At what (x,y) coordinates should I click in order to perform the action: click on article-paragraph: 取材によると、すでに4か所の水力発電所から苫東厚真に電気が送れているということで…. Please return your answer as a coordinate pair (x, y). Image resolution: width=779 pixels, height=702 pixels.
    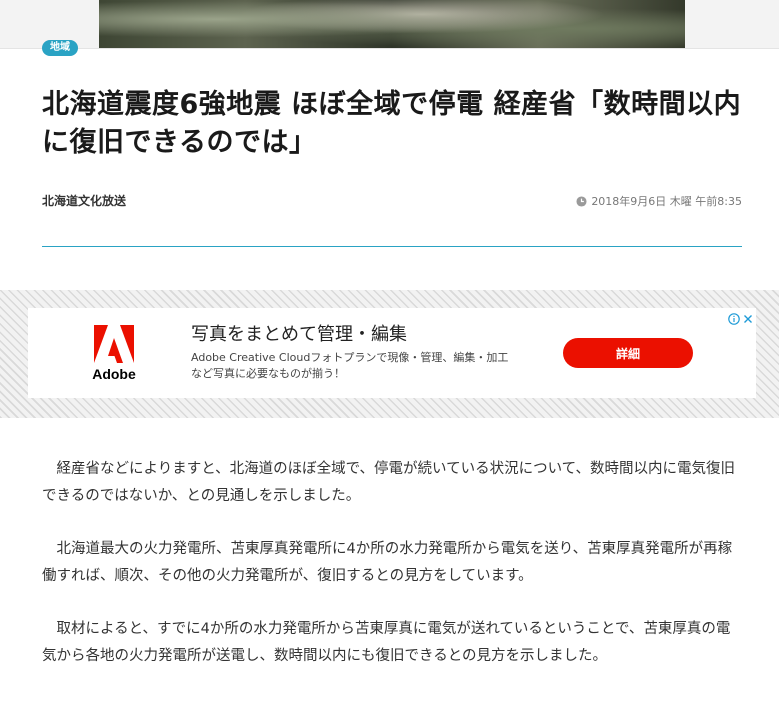
    Looking at the image, I should click on (386, 642).